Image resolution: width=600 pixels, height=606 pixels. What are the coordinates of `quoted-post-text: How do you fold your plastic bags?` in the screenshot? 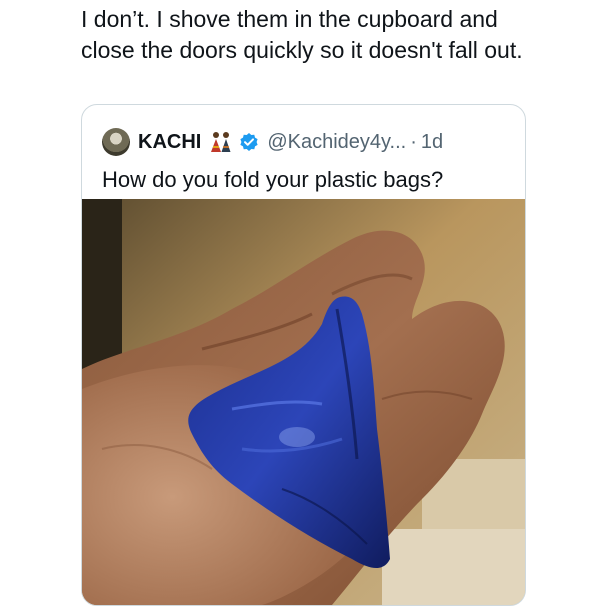 It's located at (273, 179).